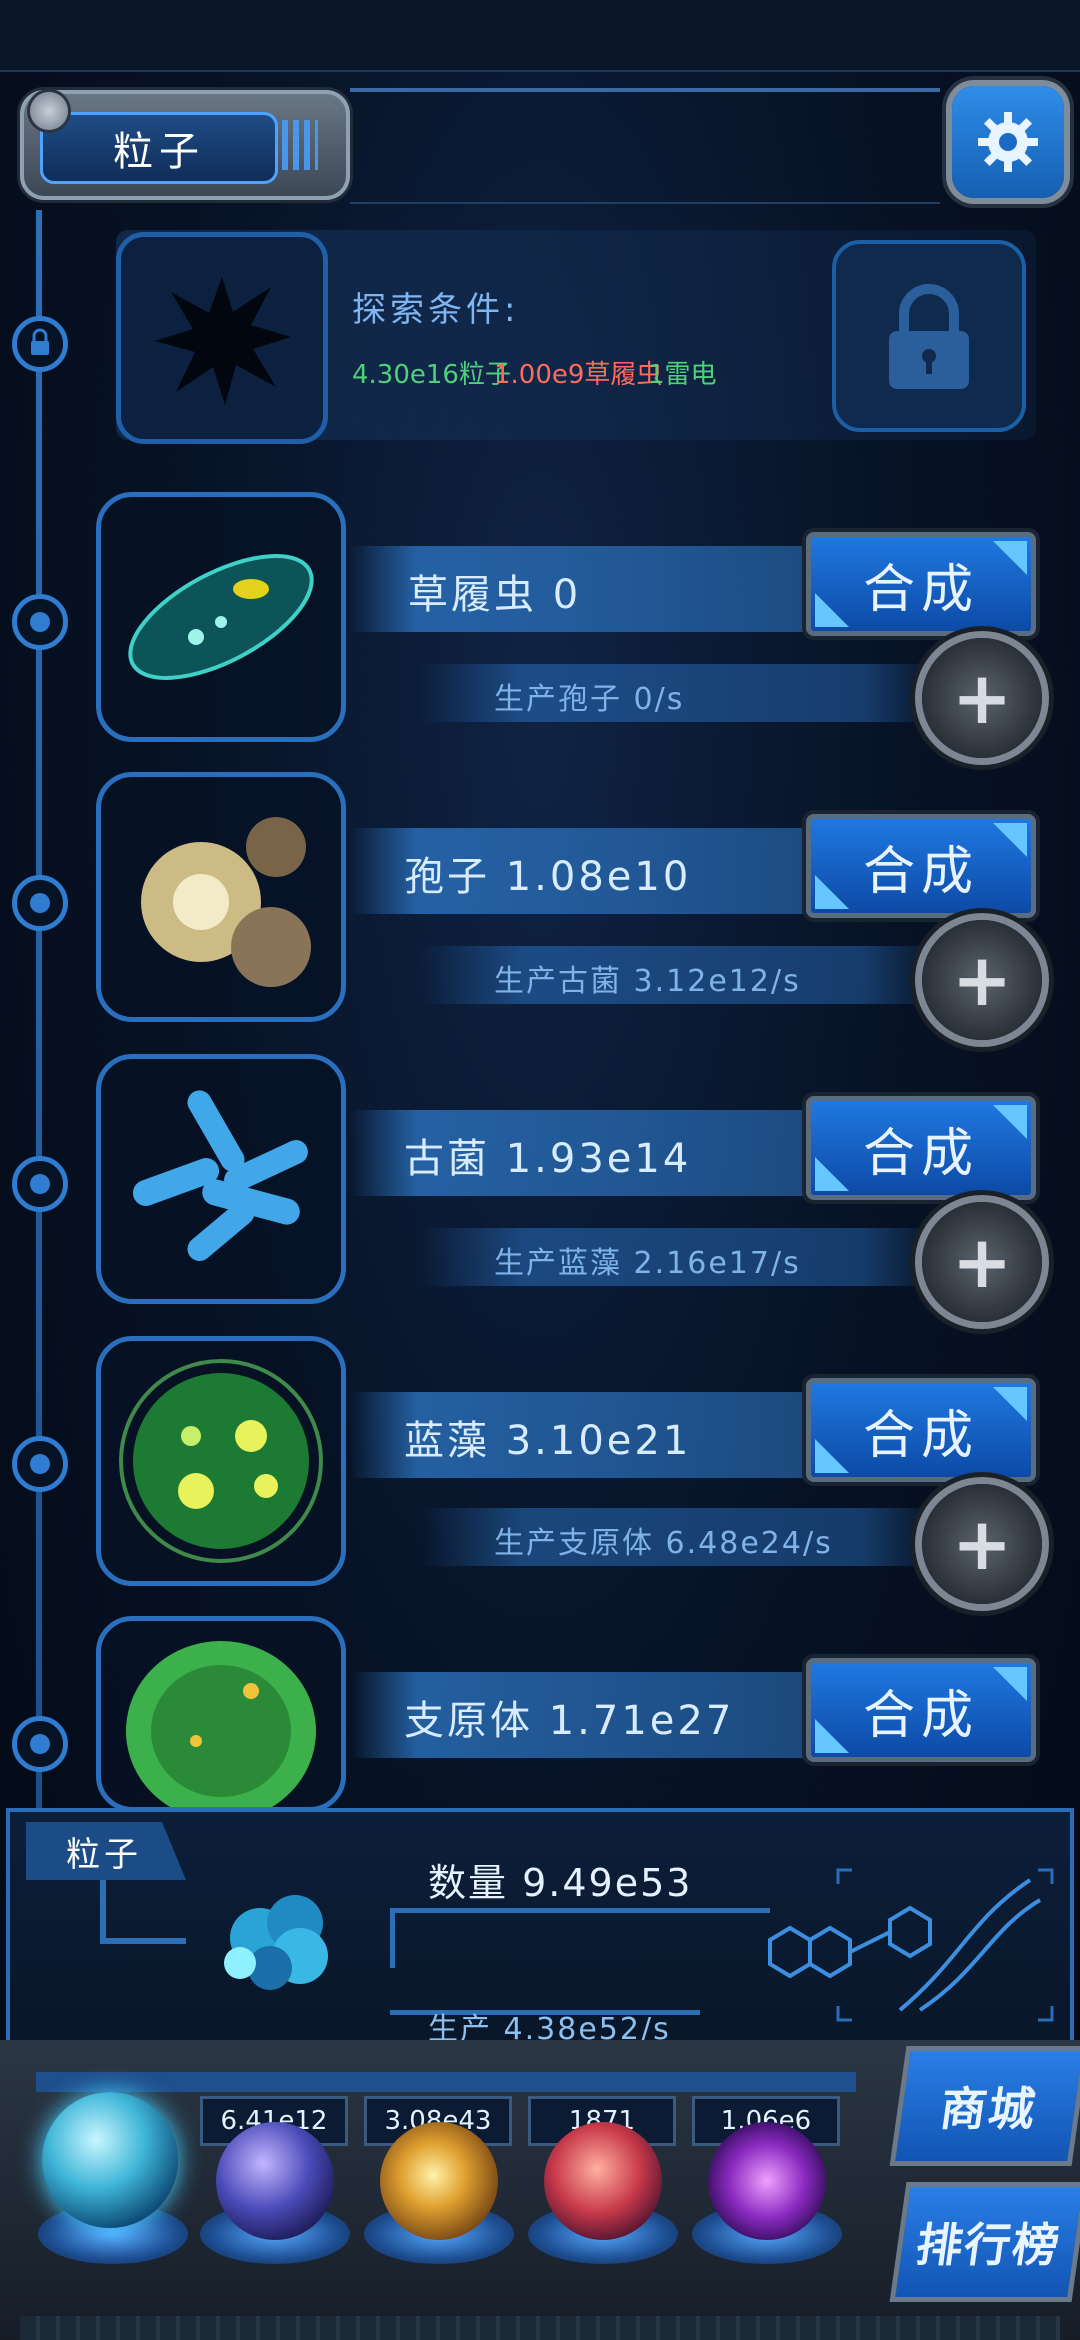 Image resolution: width=1080 pixels, height=2340 pixels. Describe the element at coordinates (275, 2181) in the screenshot. I see `lightning-orb-button` at that location.